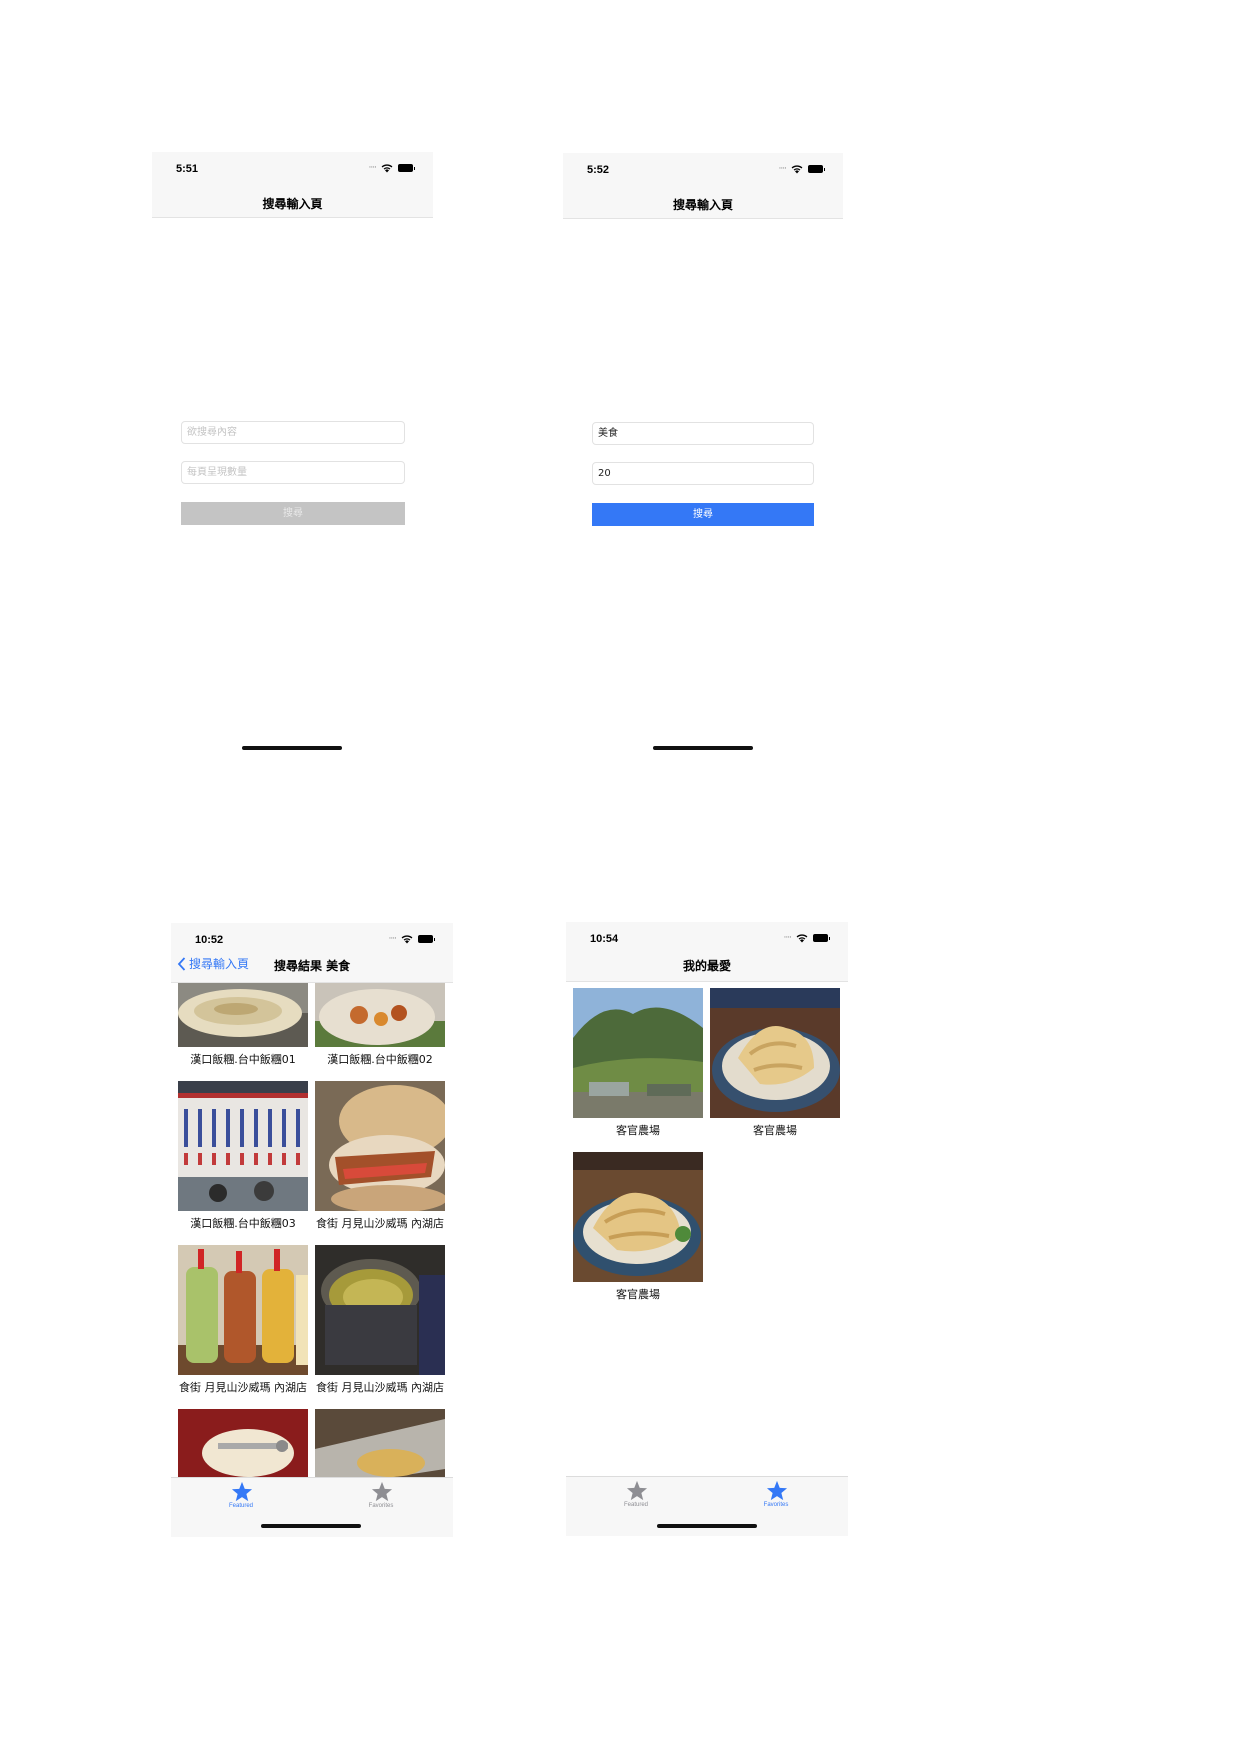  What do you see at coordinates (598, 170) in the screenshot?
I see `status-time: 5:52` at bounding box center [598, 170].